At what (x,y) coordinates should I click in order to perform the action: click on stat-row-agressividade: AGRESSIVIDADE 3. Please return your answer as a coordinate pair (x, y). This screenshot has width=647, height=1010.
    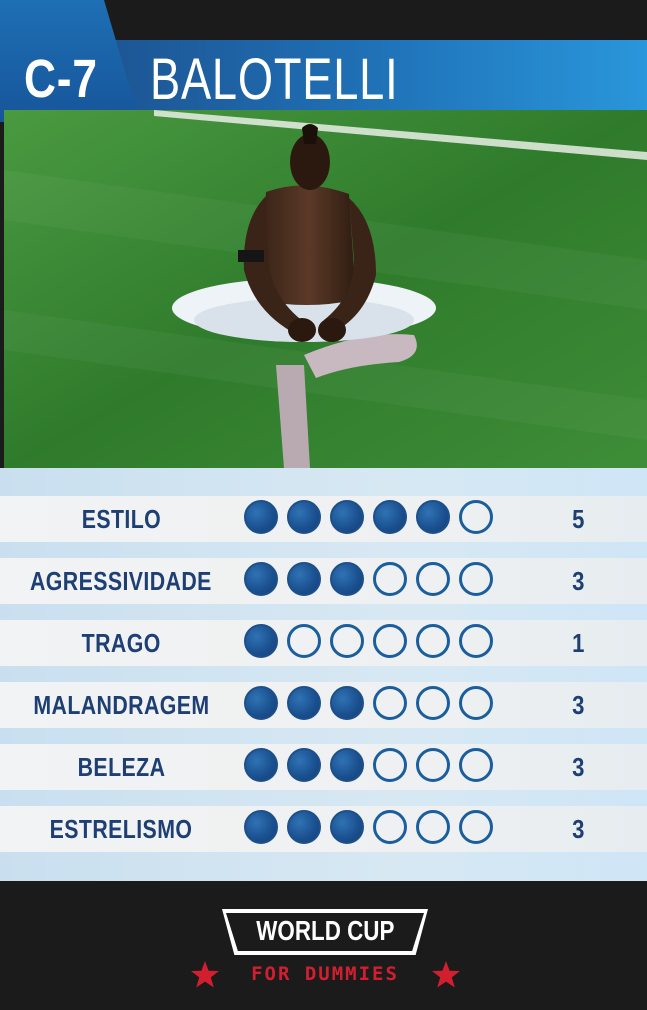
    Looking at the image, I should click on (323, 581).